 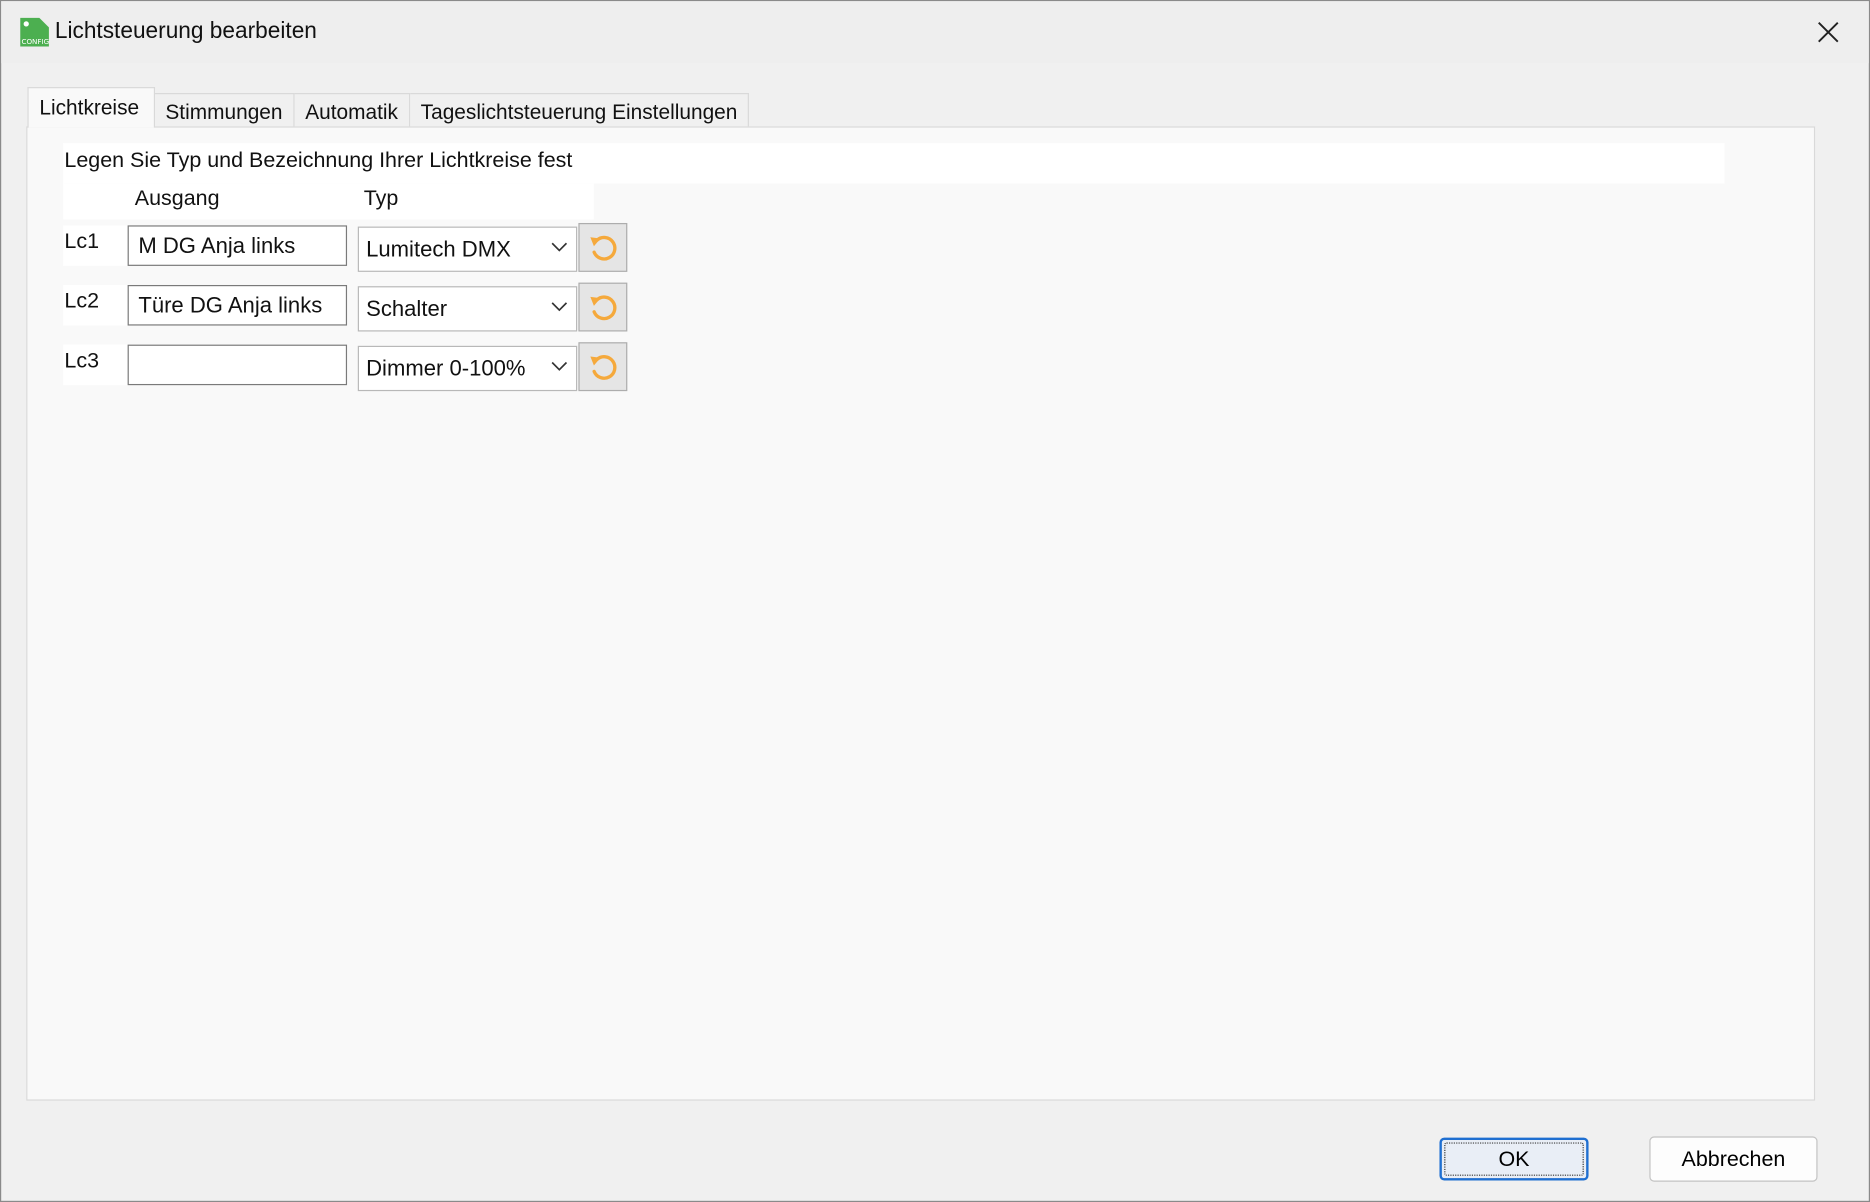 I want to click on type-select: Dimmer 0-100%, so click(x=467, y=368).